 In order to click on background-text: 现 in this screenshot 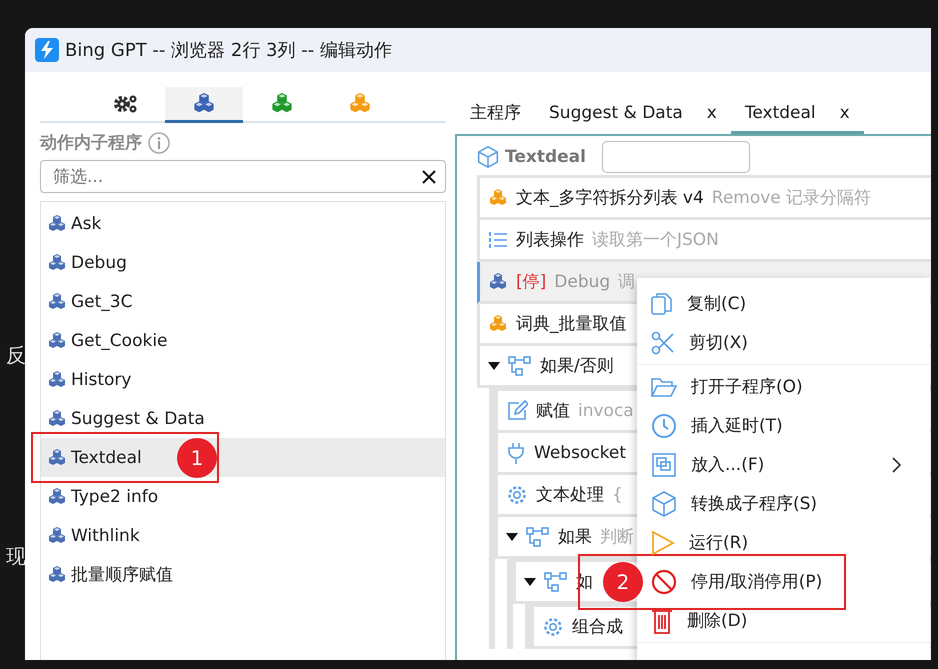, I will do `click(16, 556)`.